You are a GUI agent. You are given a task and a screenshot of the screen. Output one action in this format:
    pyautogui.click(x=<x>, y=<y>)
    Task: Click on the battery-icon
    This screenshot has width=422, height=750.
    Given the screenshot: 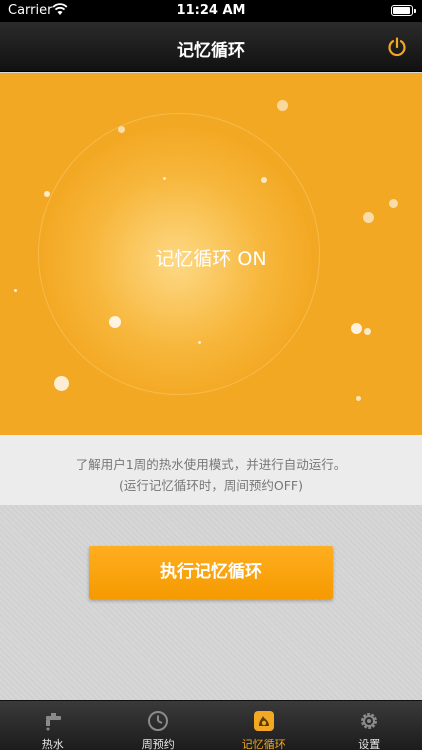 What is the action you would take?
    pyautogui.click(x=403, y=10)
    